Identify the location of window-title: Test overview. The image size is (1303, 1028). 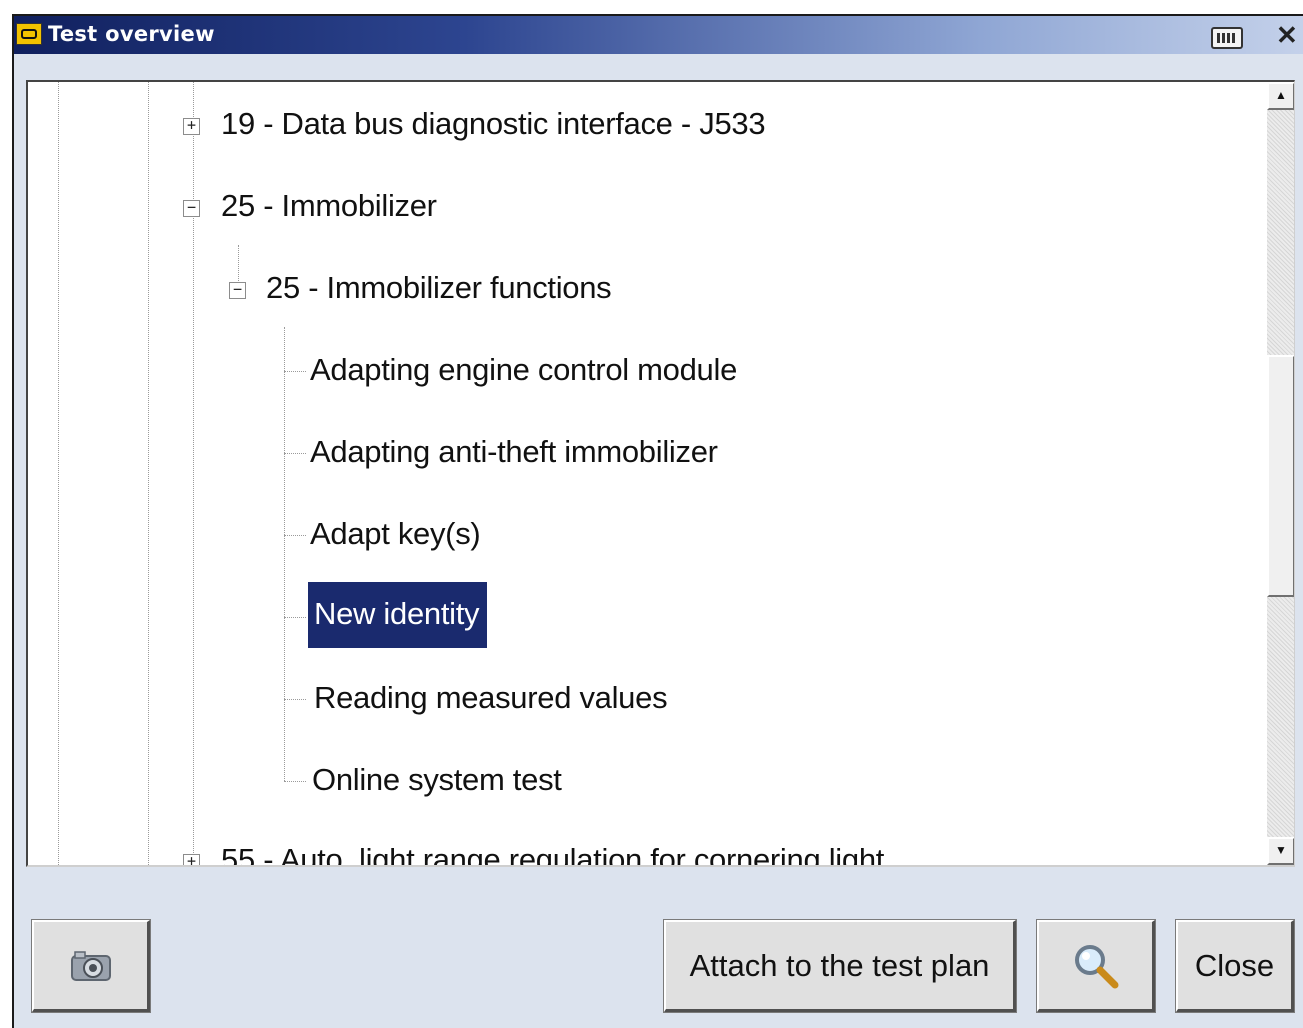
(131, 34).